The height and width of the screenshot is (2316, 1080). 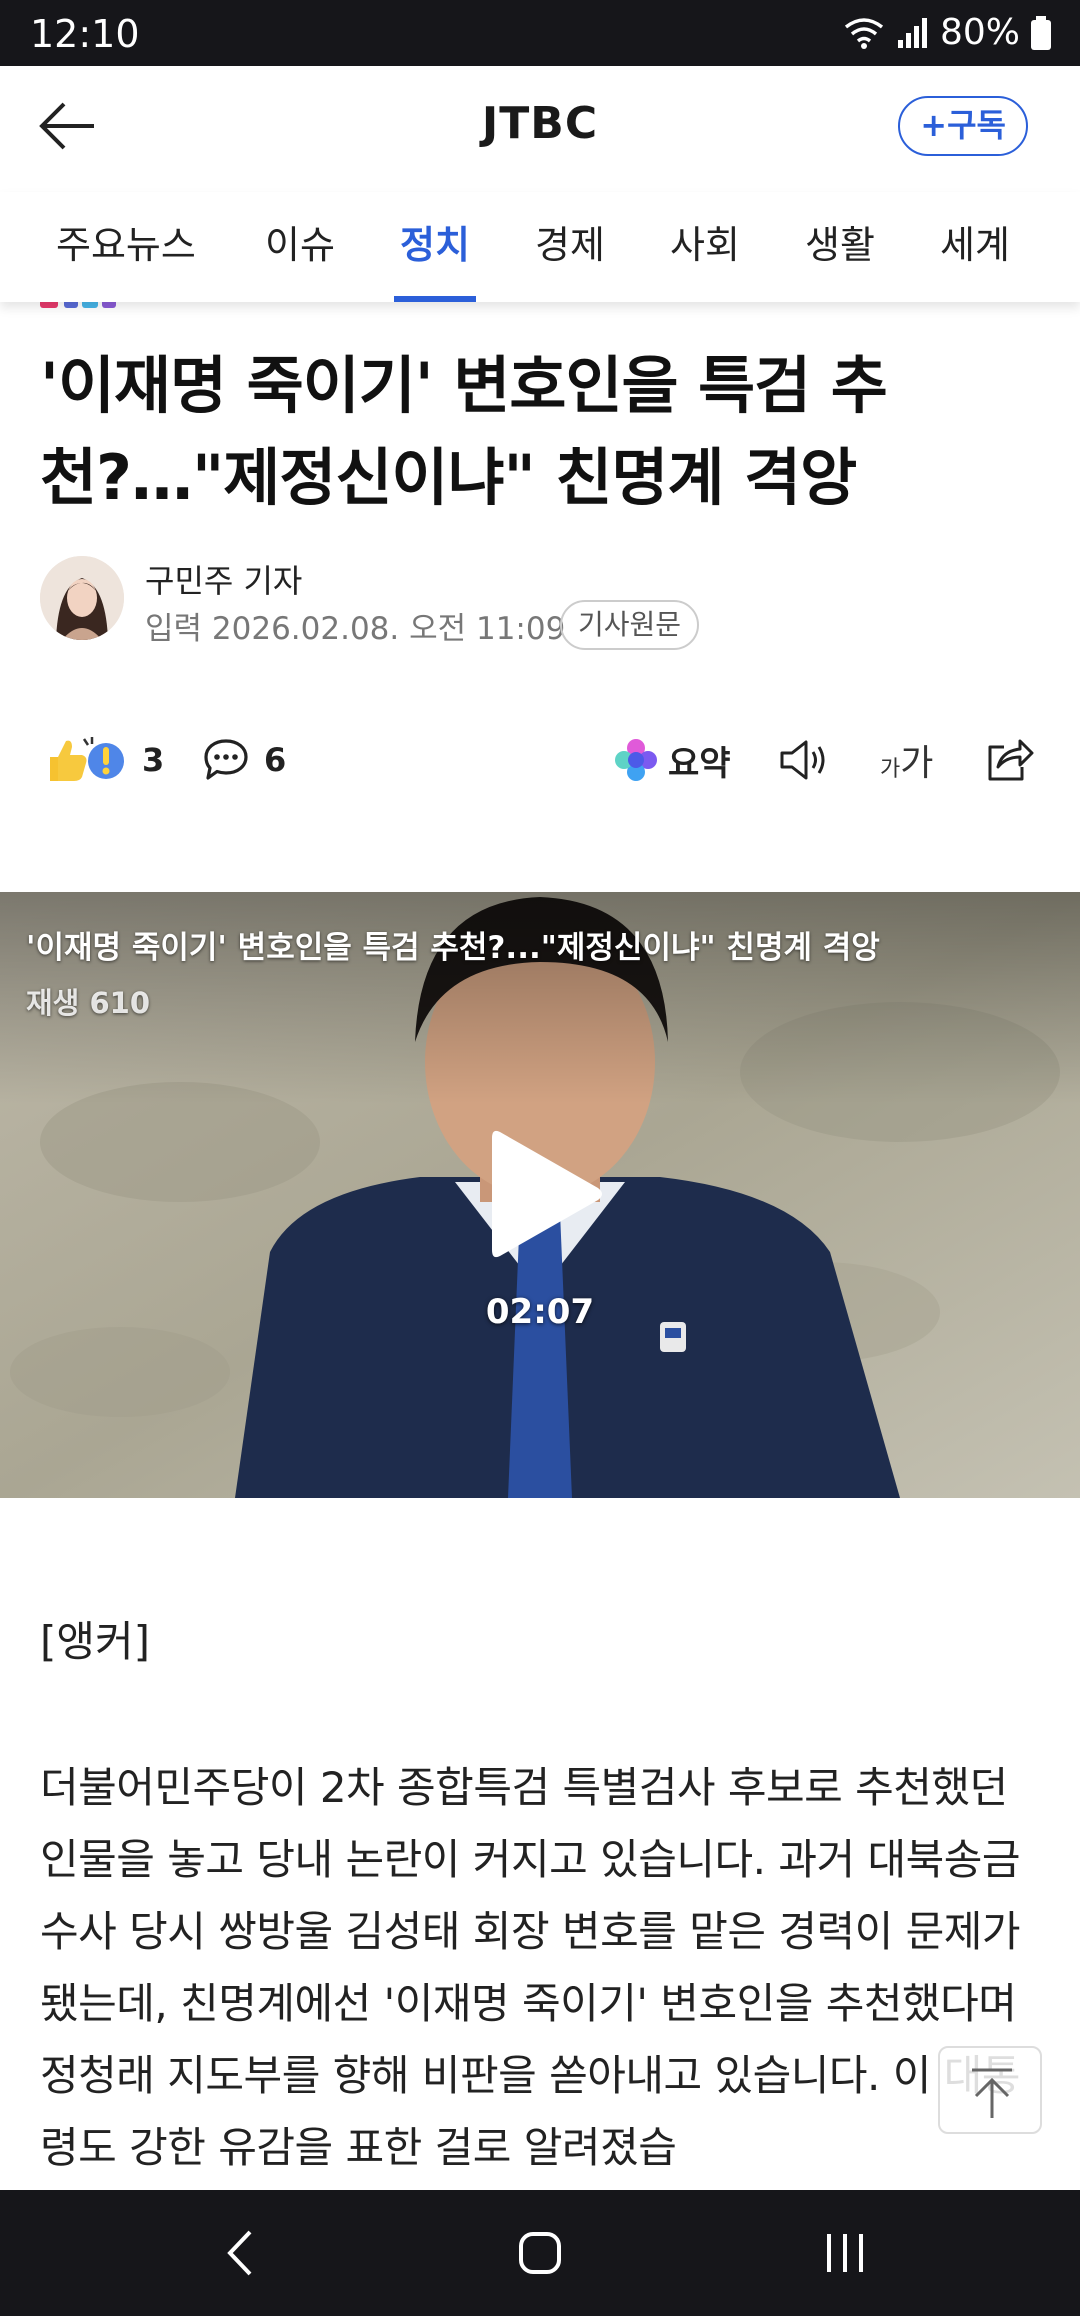 I want to click on nav-back-button, so click(x=240, y=2253).